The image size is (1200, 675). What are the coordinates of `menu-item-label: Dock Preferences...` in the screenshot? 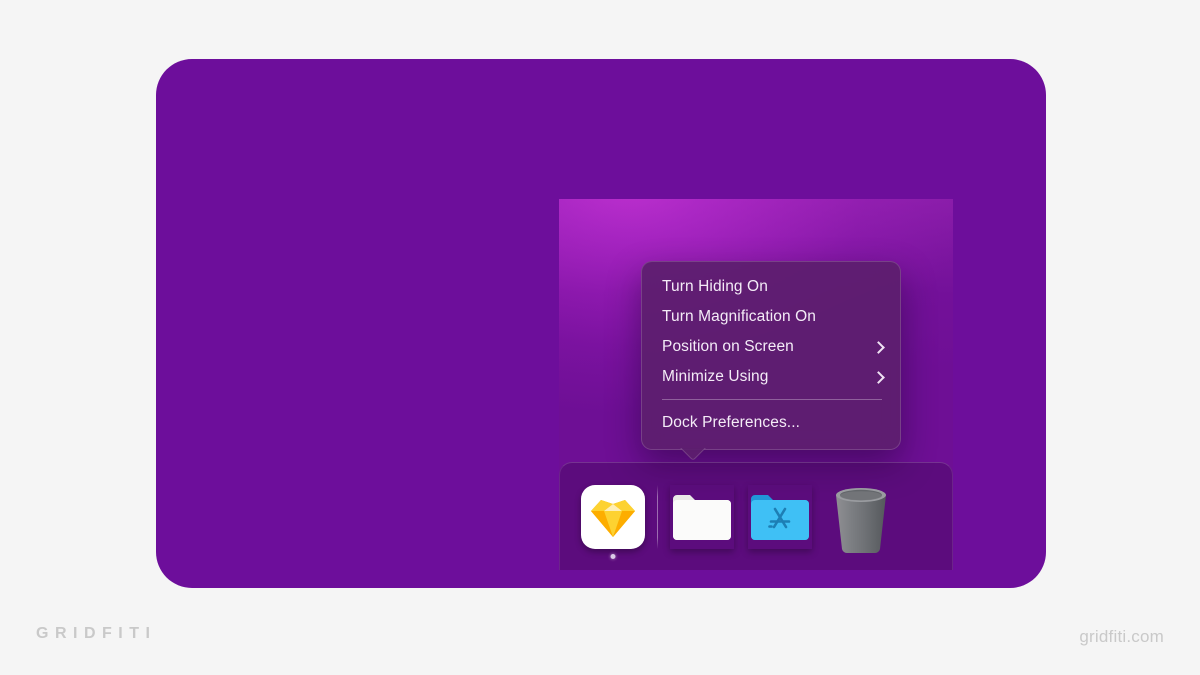 It's located at (731, 422).